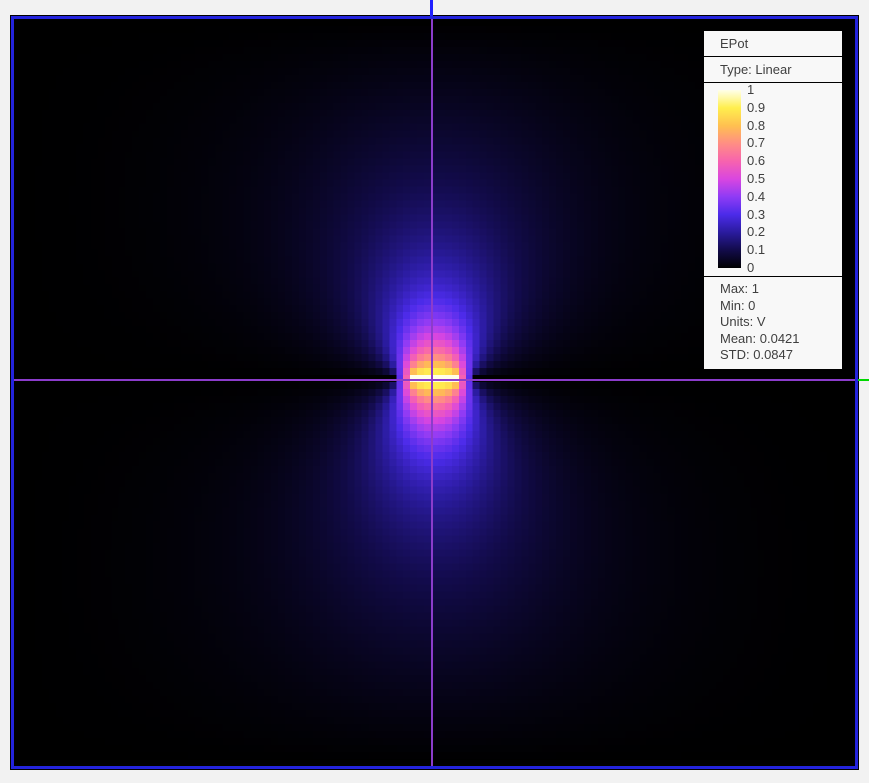 The height and width of the screenshot is (783, 869). Describe the element at coordinates (756, 232) in the screenshot. I see `colorbar-tick-label: 0.2` at that location.